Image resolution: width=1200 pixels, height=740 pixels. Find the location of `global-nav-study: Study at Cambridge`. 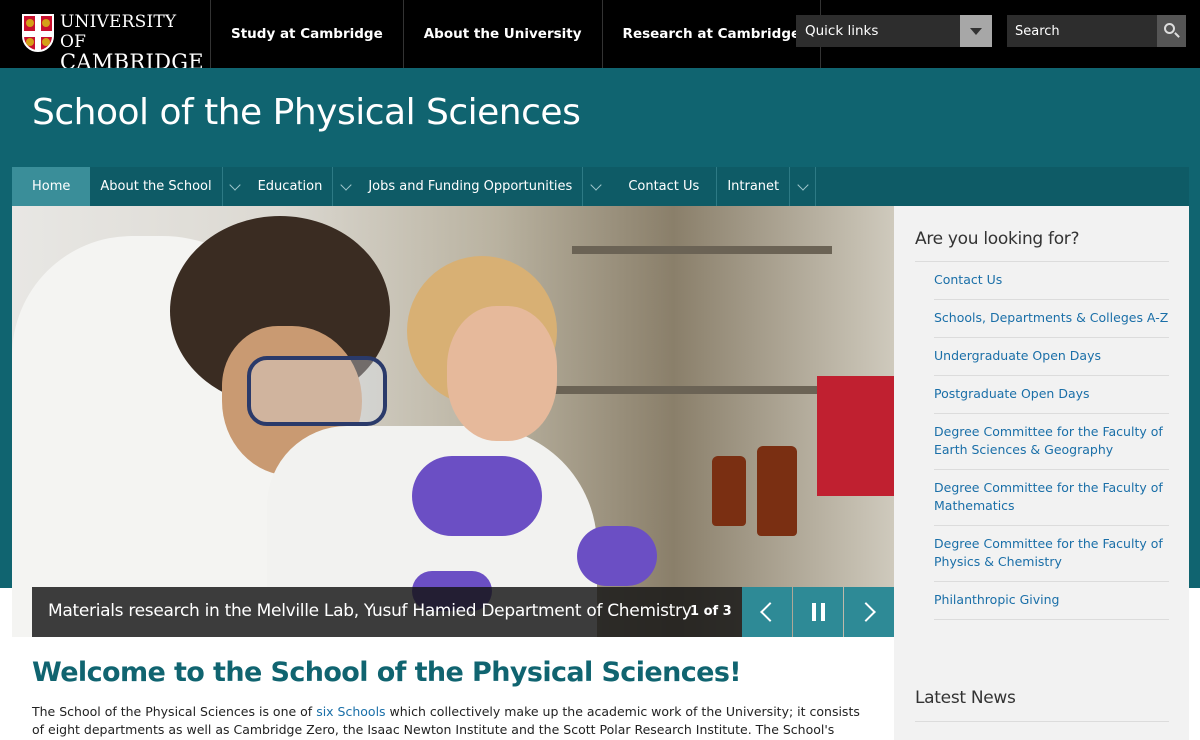

global-nav-study: Study at Cambridge is located at coordinates (306, 34).